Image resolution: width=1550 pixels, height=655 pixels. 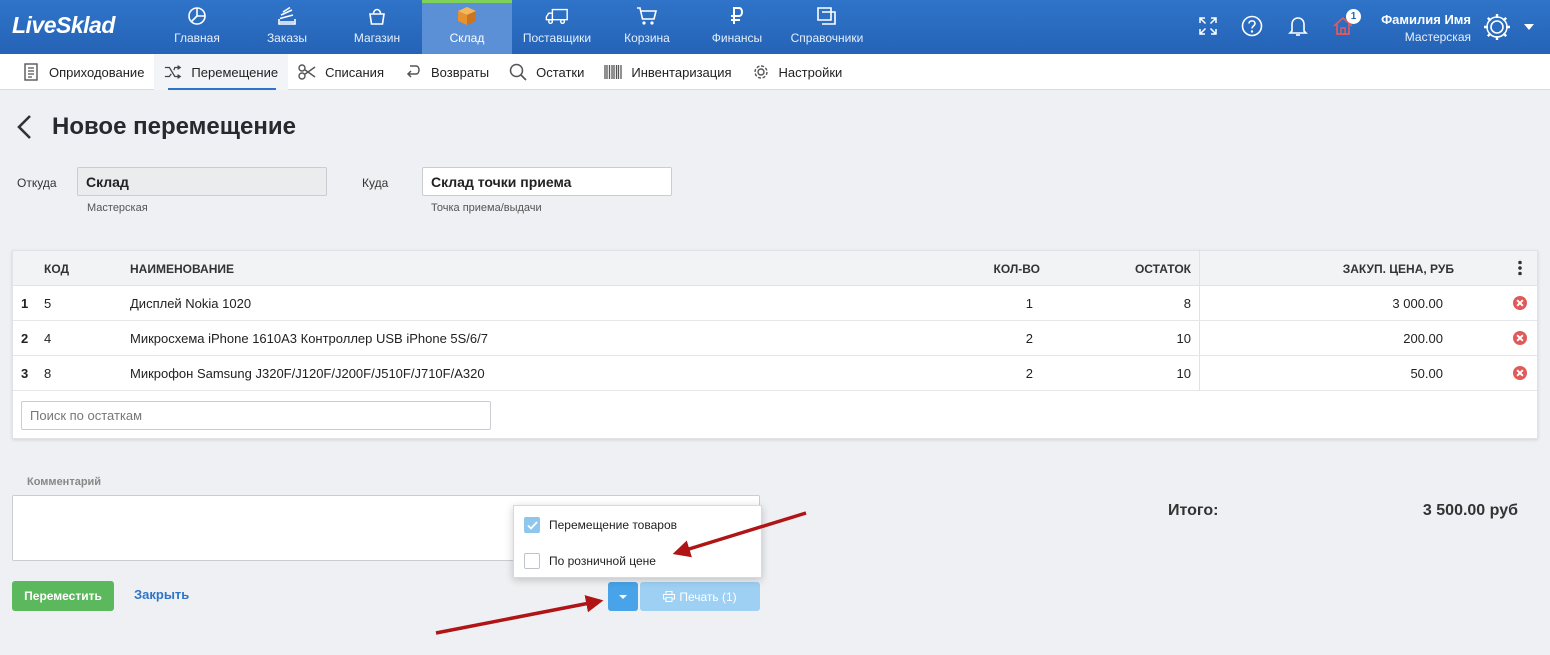 I want to click on logo: LiveSklad, so click(x=63, y=25).